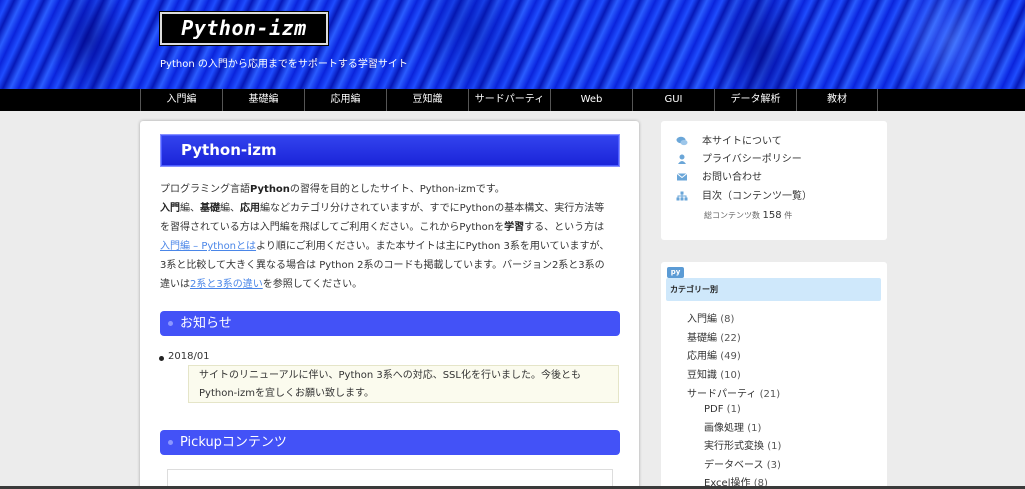 The image size is (1025, 489). What do you see at coordinates (673, 100) in the screenshot?
I see `nav-item-gui: GUI` at bounding box center [673, 100].